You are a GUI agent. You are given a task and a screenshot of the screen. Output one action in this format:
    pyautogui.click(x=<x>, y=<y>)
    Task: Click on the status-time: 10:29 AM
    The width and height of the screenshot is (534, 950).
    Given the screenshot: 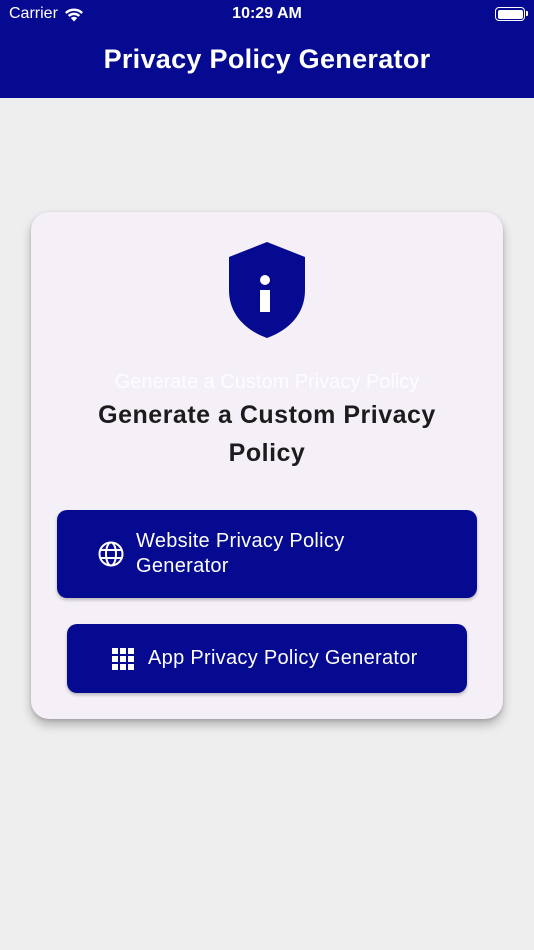 What is the action you would take?
    pyautogui.click(x=267, y=13)
    